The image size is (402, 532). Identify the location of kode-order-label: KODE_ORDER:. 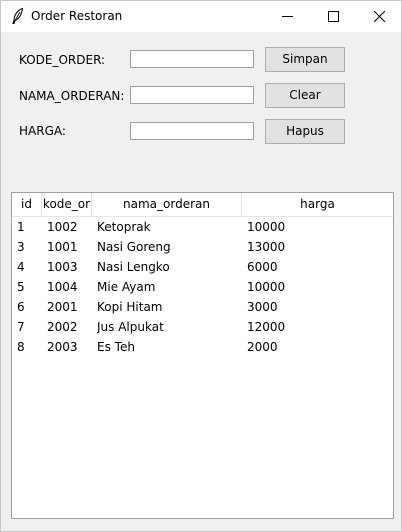
(62, 60).